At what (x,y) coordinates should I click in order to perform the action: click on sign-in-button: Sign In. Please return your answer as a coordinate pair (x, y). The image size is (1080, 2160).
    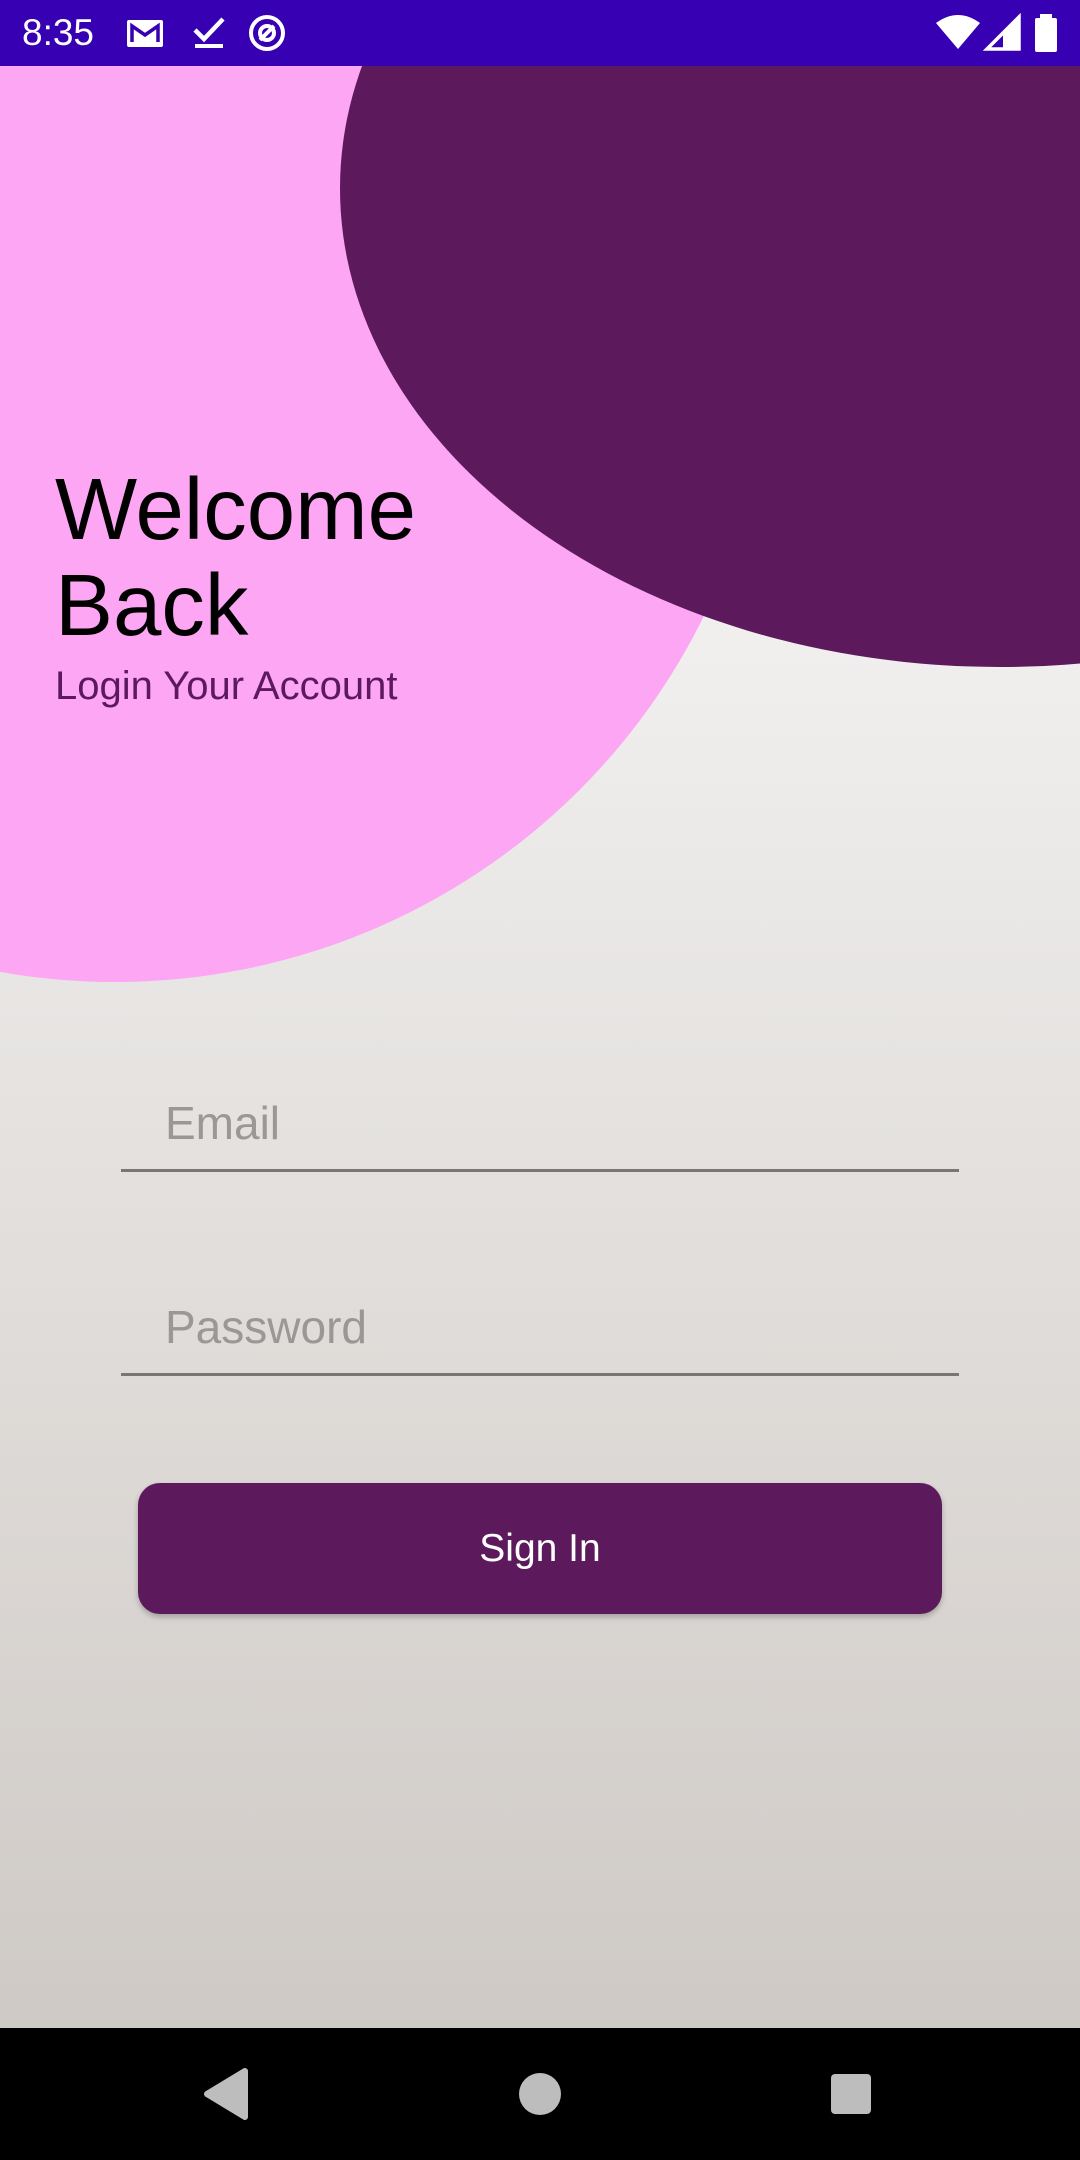
    Looking at the image, I should click on (540, 1548).